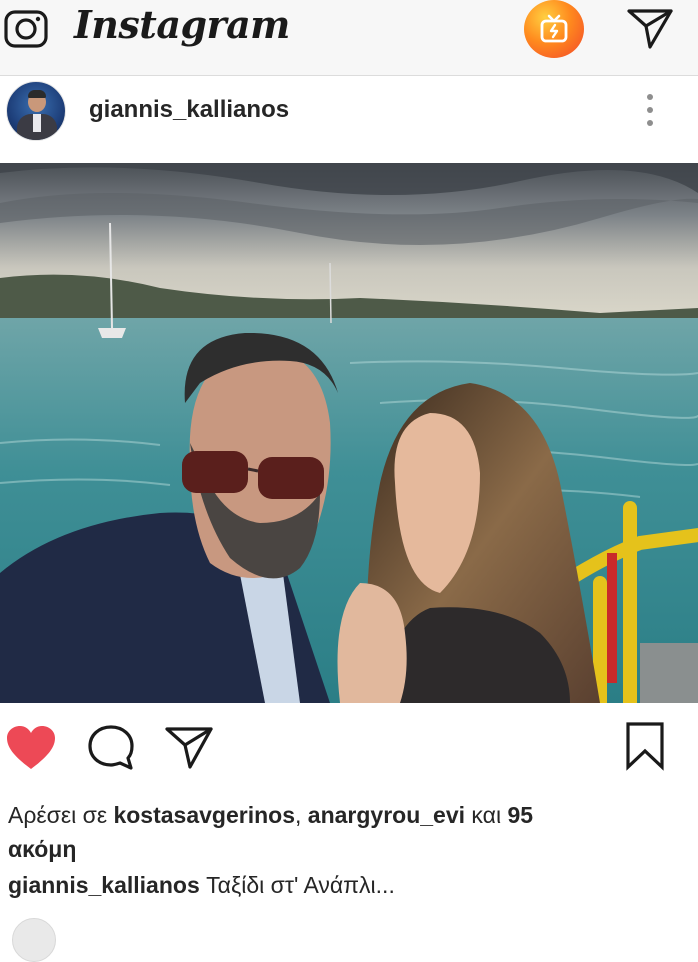 The image size is (698, 962). Describe the element at coordinates (349, 120) in the screenshot. I see `post-header: giannis_kallianos` at that location.